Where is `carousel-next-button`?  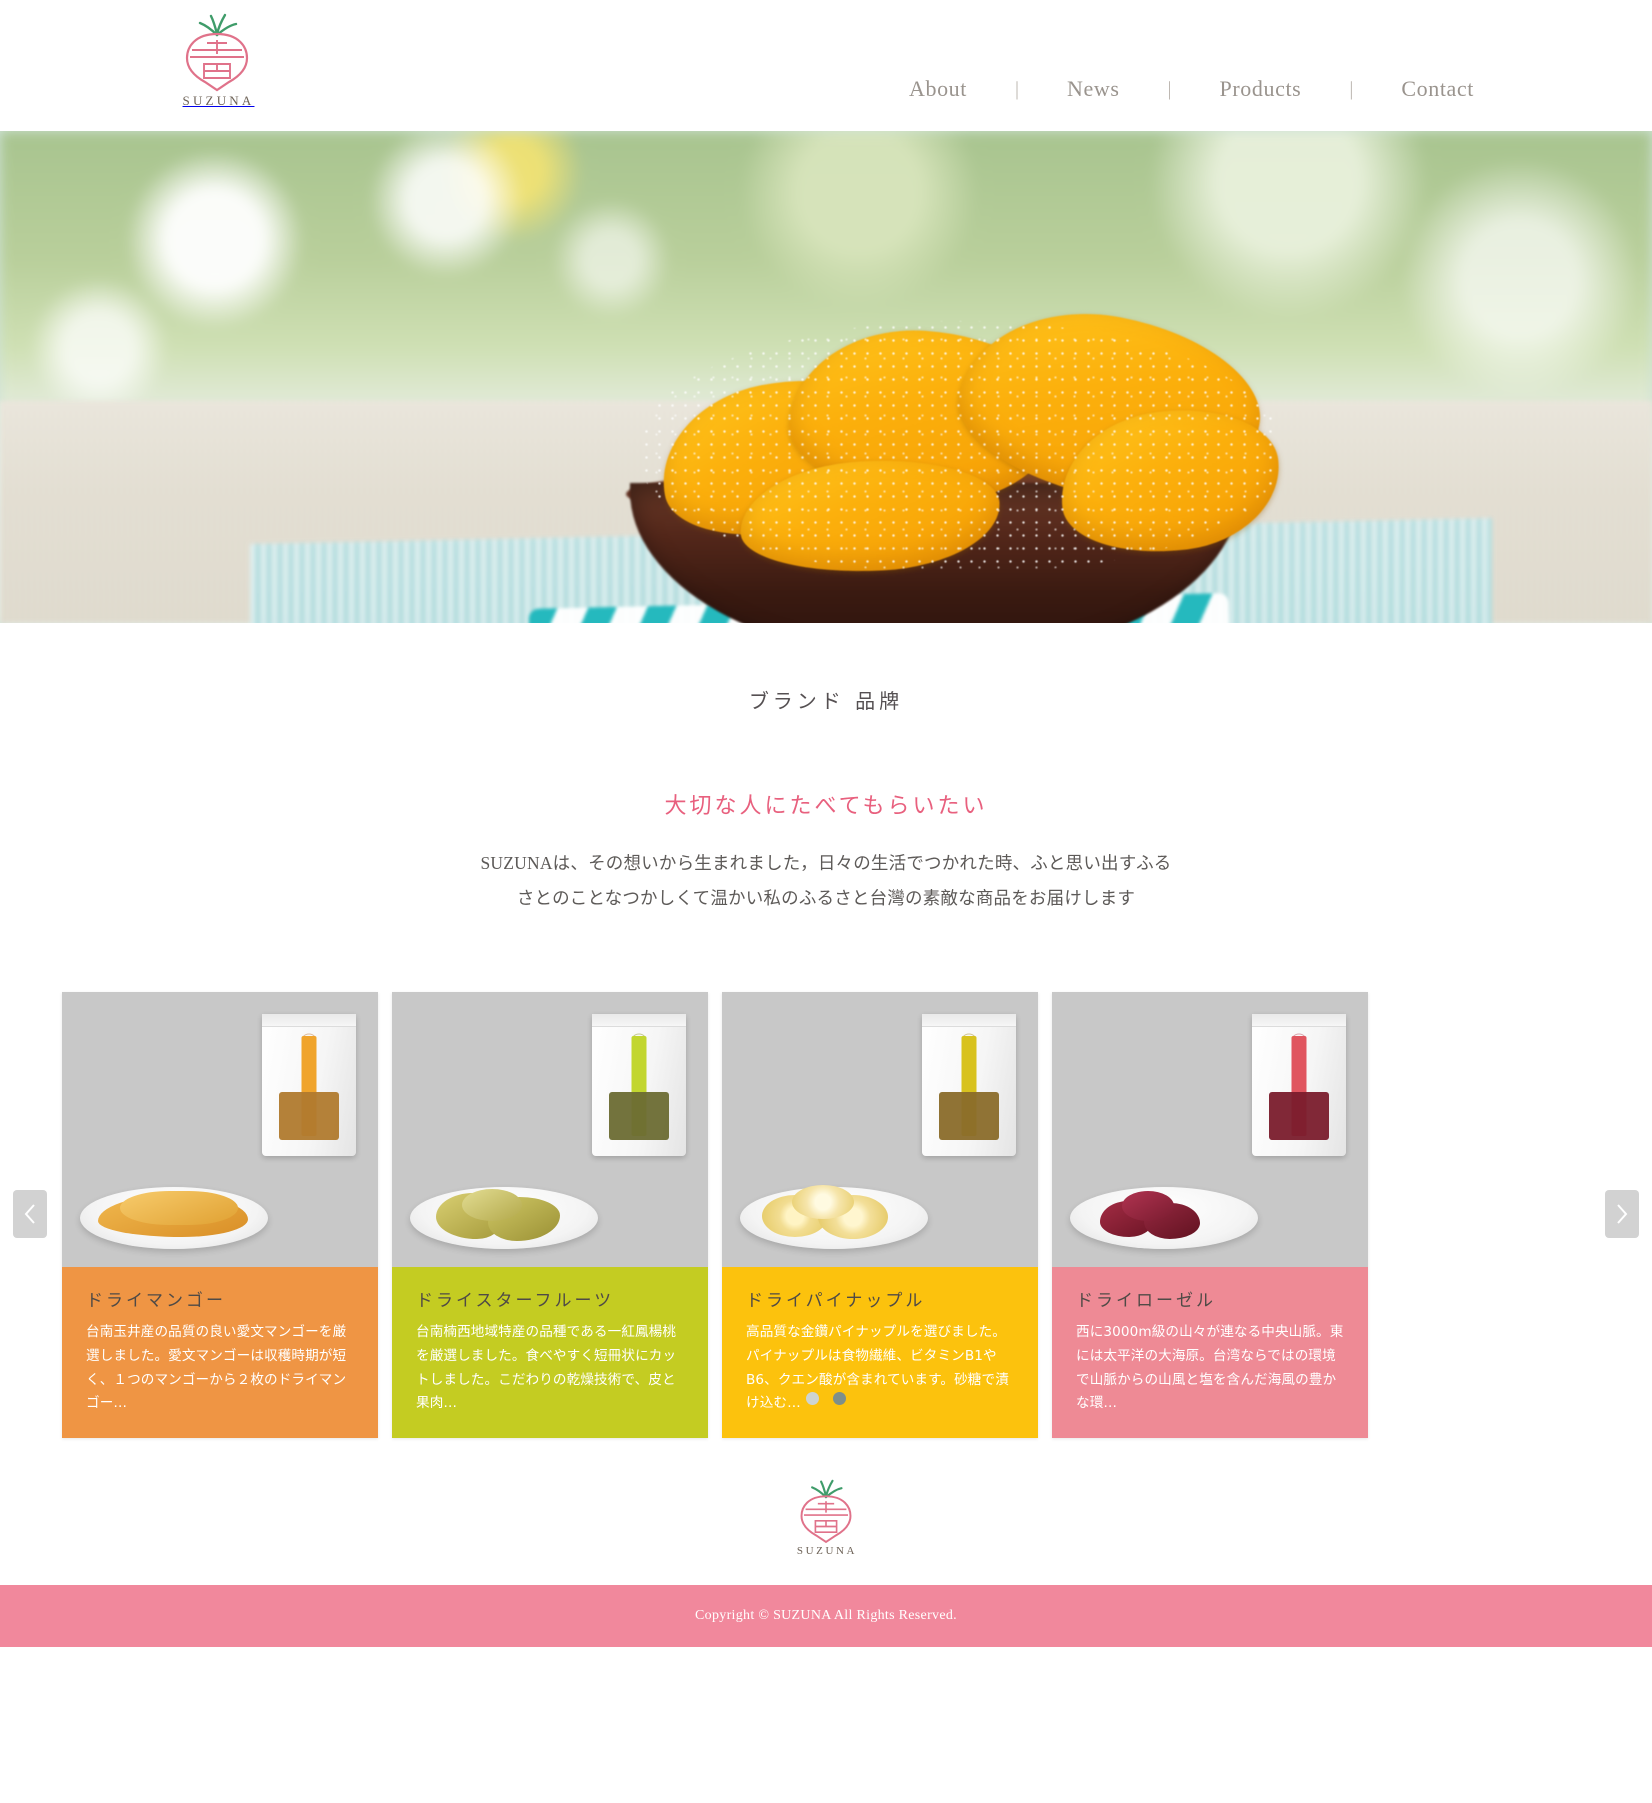 carousel-next-button is located at coordinates (1622, 1214).